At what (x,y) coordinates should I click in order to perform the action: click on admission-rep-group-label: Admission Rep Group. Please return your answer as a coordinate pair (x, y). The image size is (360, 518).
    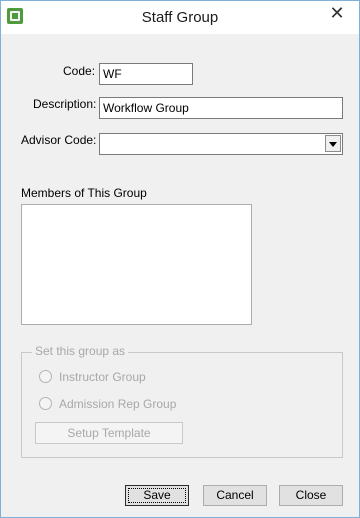
    Looking at the image, I should click on (118, 404).